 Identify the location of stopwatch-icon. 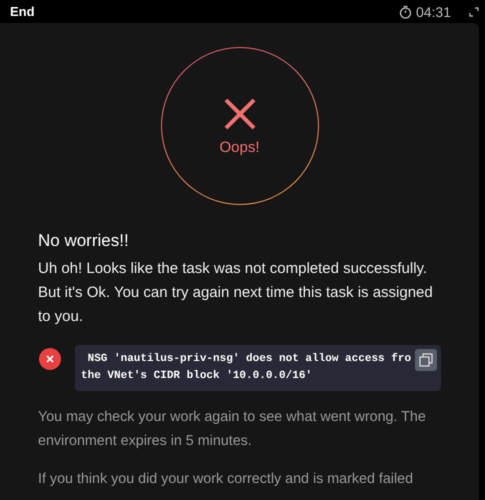
(405, 11).